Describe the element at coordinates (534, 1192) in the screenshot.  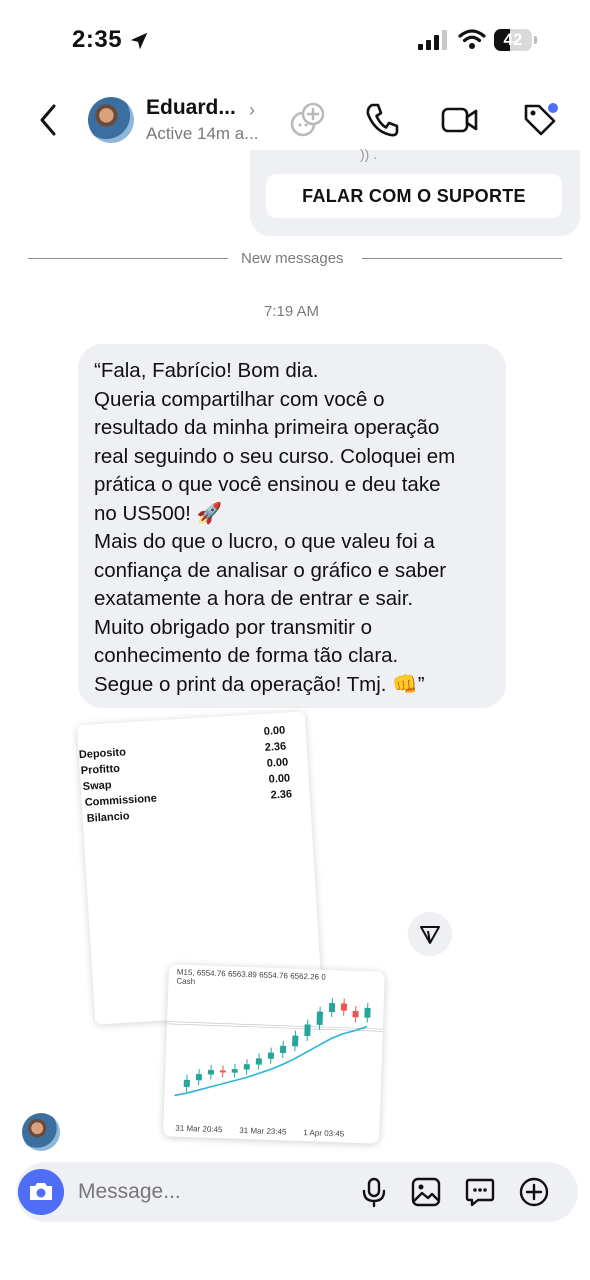
I see `plus-circle-icon` at that location.